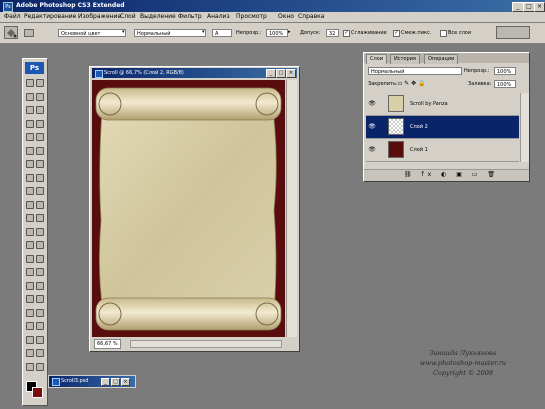  Describe the element at coordinates (332, 33) in the screenshot. I see `tolerance-input: 32` at that location.